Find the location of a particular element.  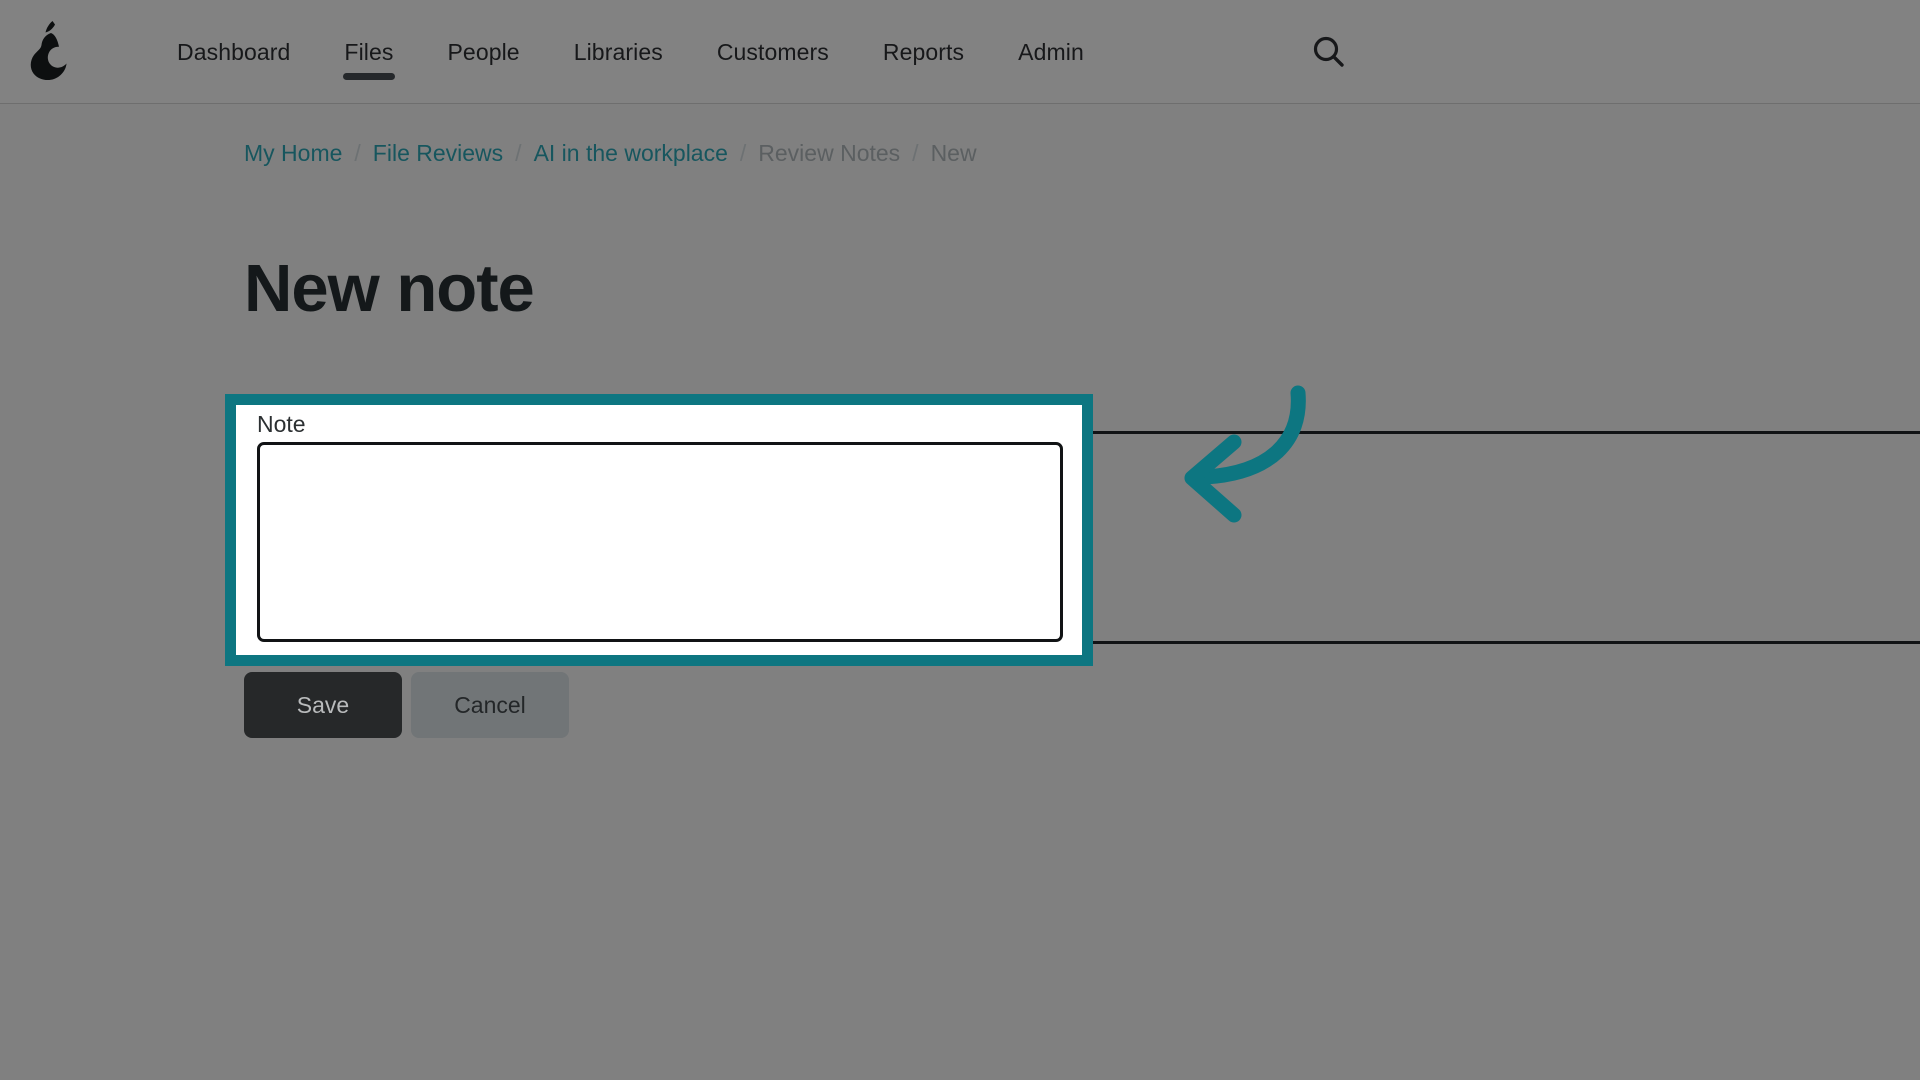

nav-item-label: Files is located at coordinates (369, 52).